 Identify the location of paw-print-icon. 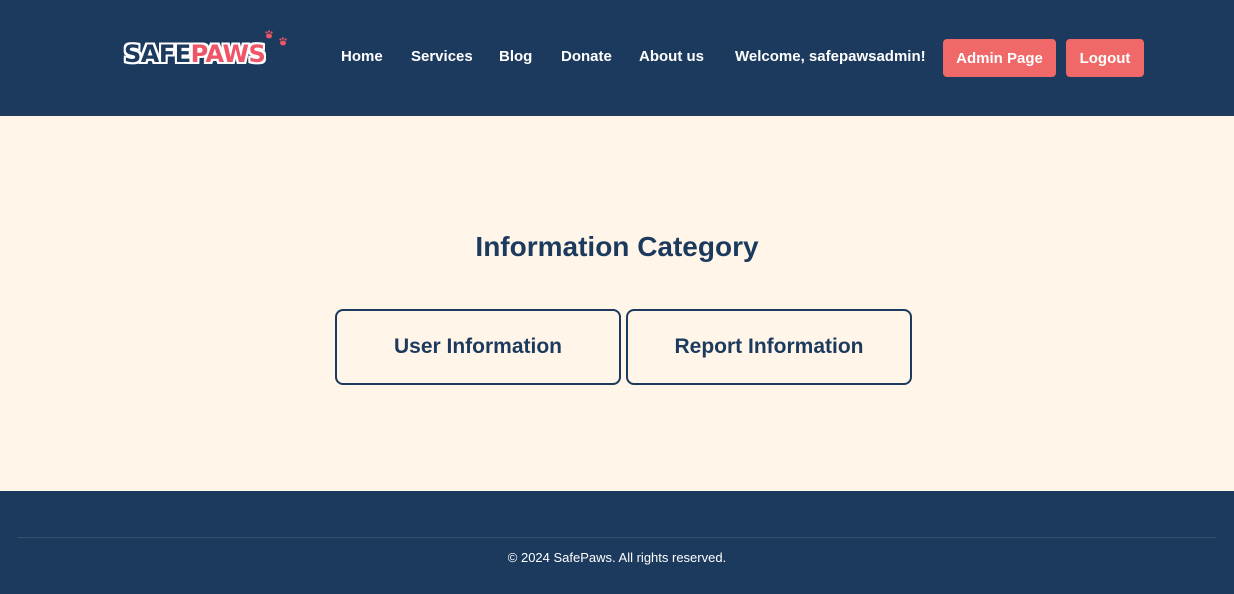
(276, 38).